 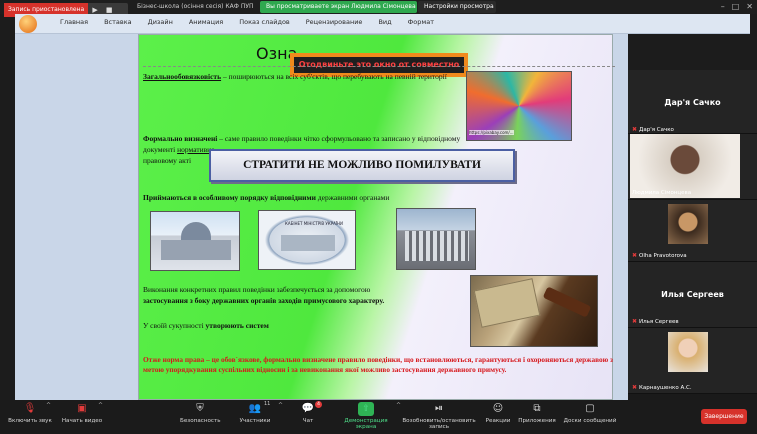 I want to click on participant-name: ✖ Olha Pravotorova, so click(x=659, y=255).